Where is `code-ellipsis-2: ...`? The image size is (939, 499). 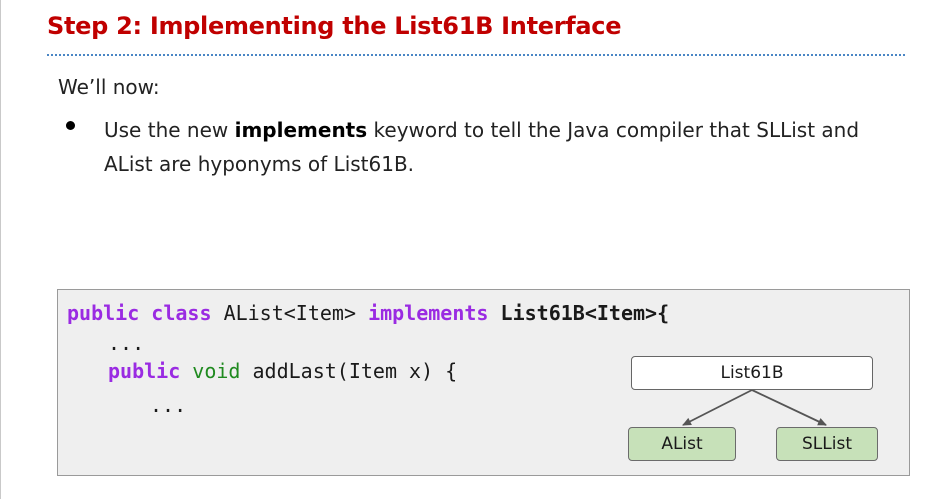 code-ellipsis-2: ... is located at coordinates (168, 405).